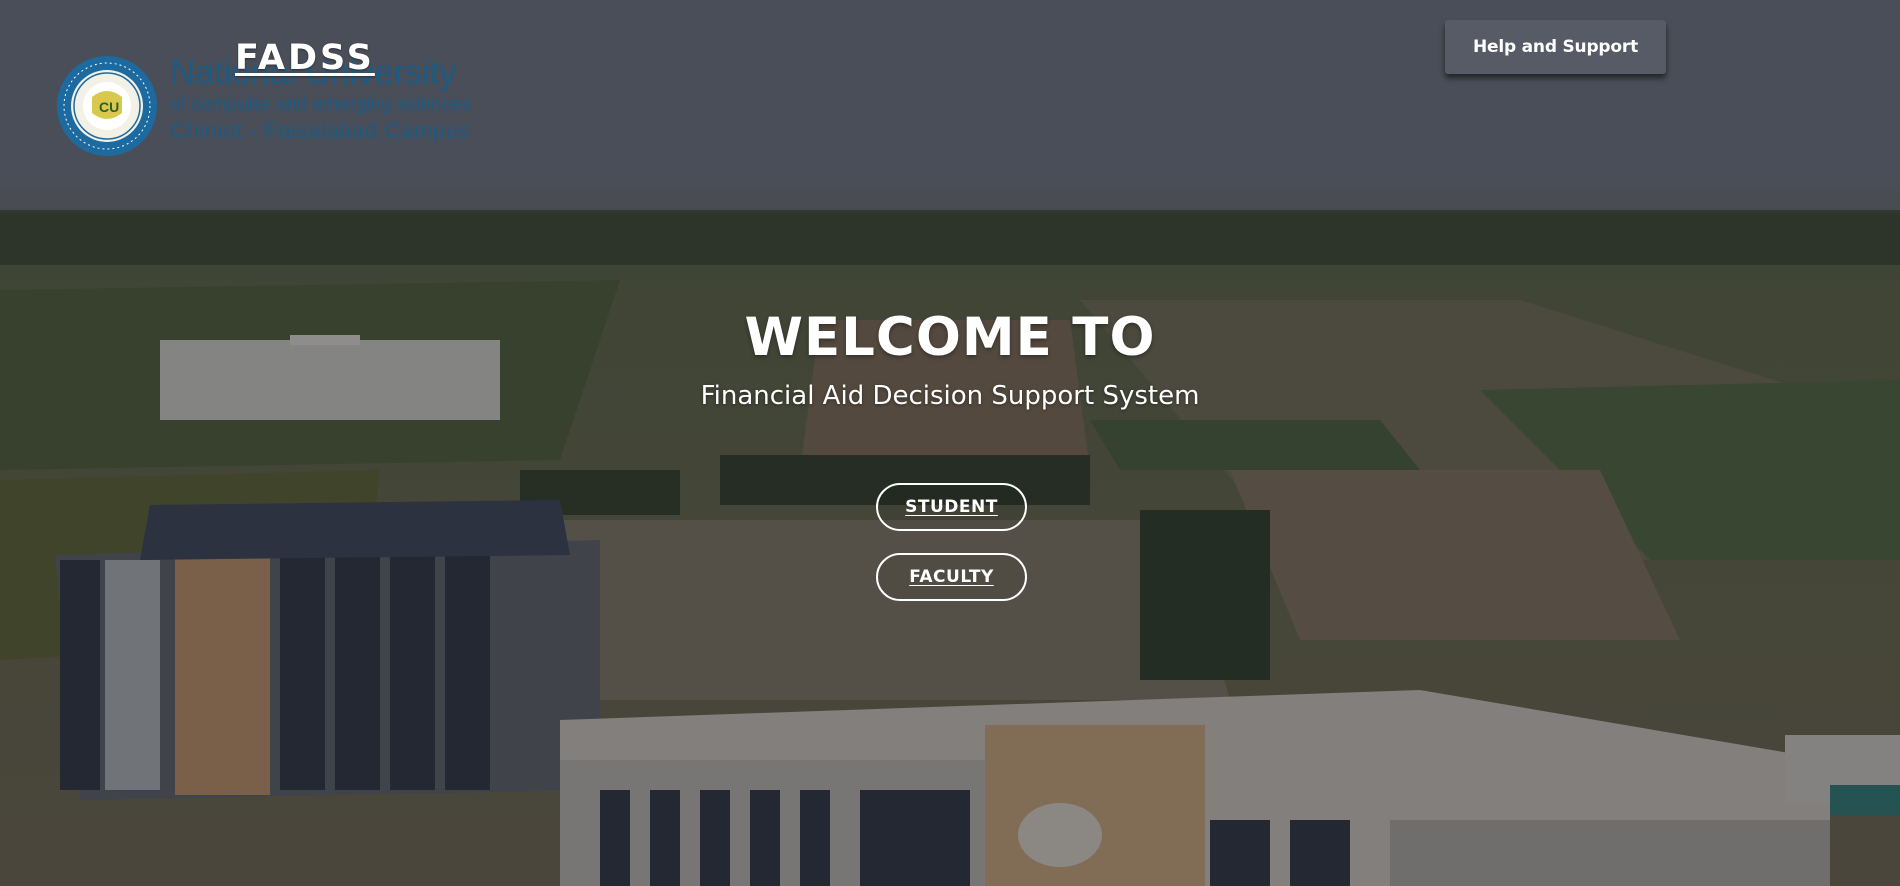  What do you see at coordinates (305, 58) in the screenshot?
I see `brand-link: FADSS` at bounding box center [305, 58].